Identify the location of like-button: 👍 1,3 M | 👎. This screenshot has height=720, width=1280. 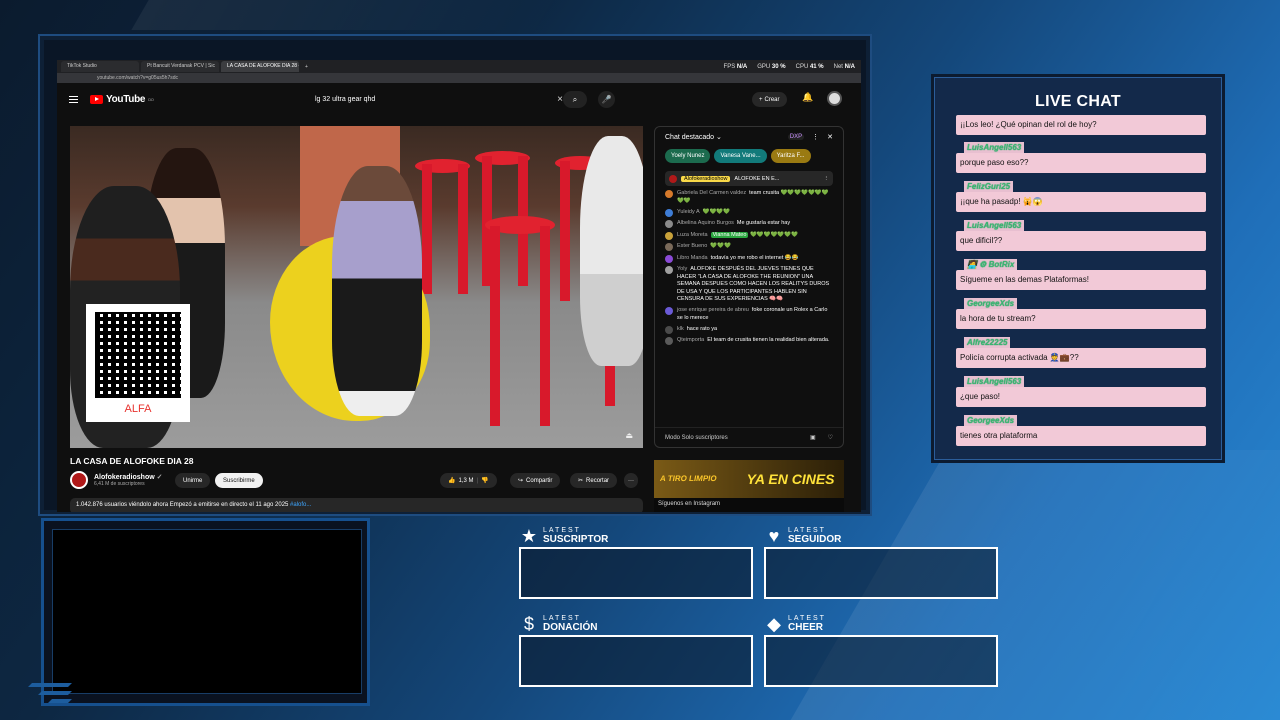
(468, 480).